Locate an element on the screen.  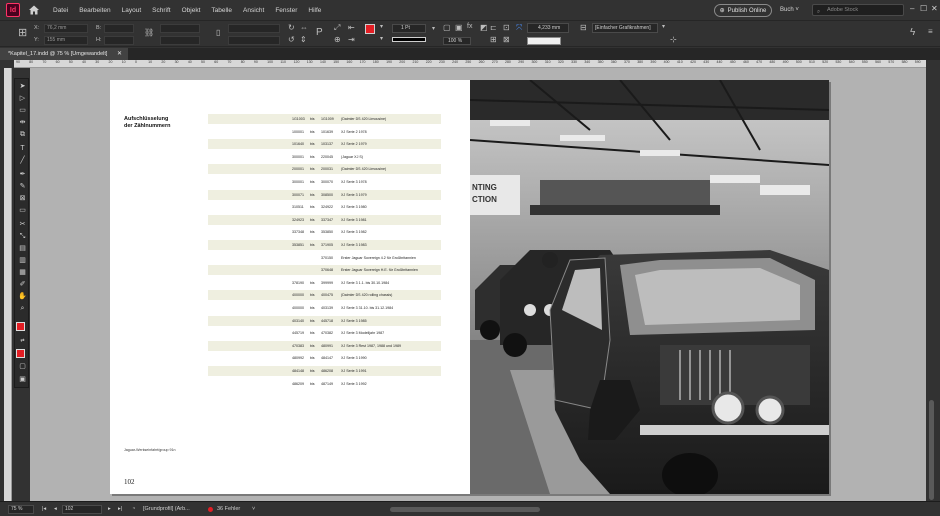
menu-bearbeiten: Bearbeiten is located at coordinates (94, 10).